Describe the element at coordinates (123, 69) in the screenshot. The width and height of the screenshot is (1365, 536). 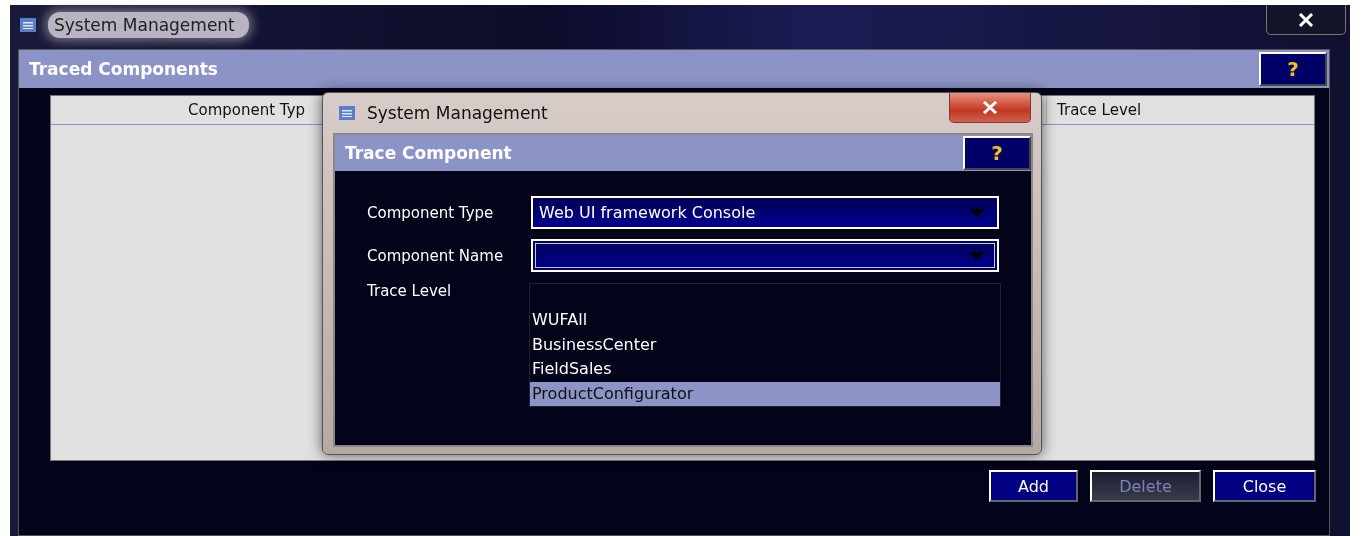
I see `panel-title: Traced Components` at that location.